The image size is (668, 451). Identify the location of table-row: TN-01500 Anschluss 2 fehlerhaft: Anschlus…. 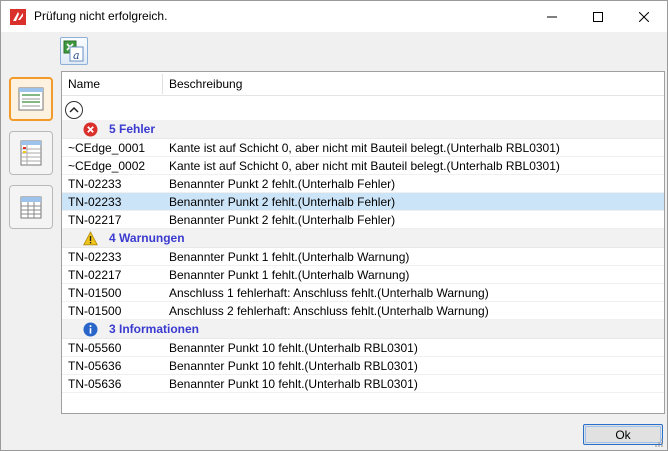
(363, 311).